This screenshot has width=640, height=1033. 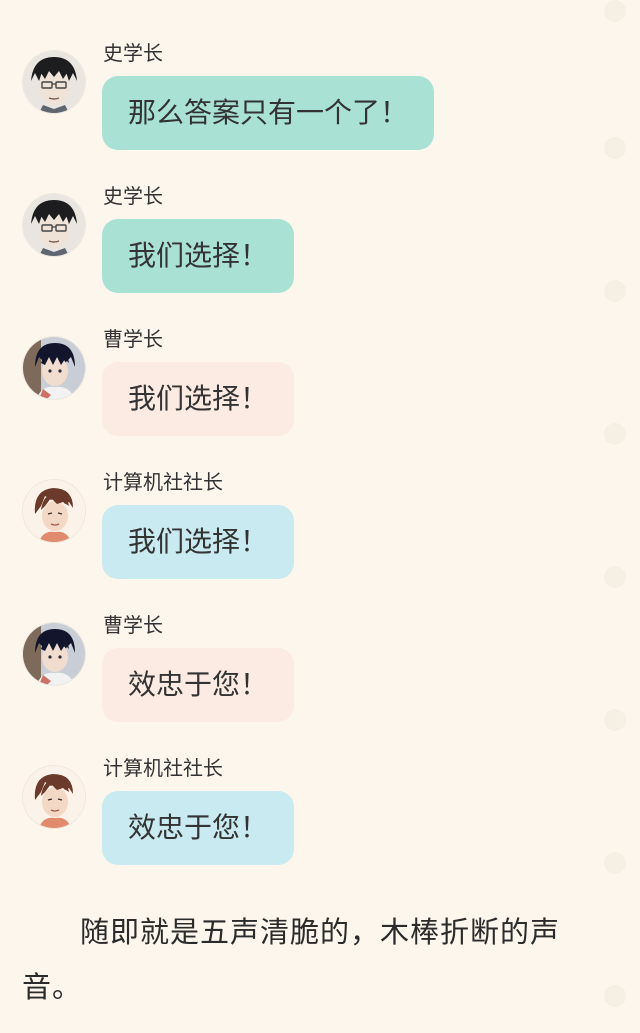 What do you see at coordinates (300, 531) in the screenshot?
I see `chat-message: 计算机社社长 我们选择！` at bounding box center [300, 531].